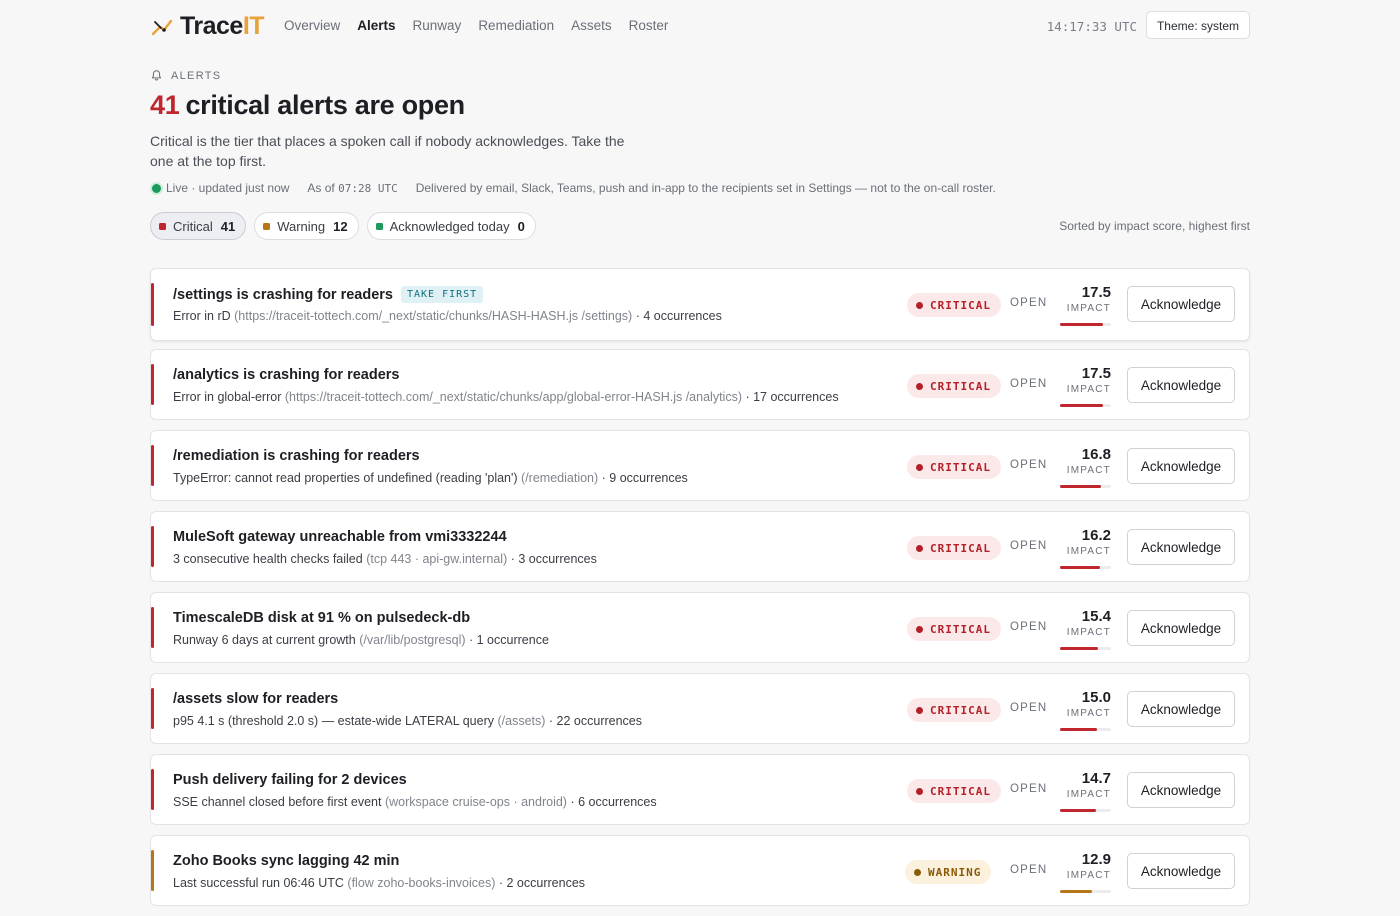 The height and width of the screenshot is (916, 1400). I want to click on impact-score-value: 14.7, so click(1096, 778).